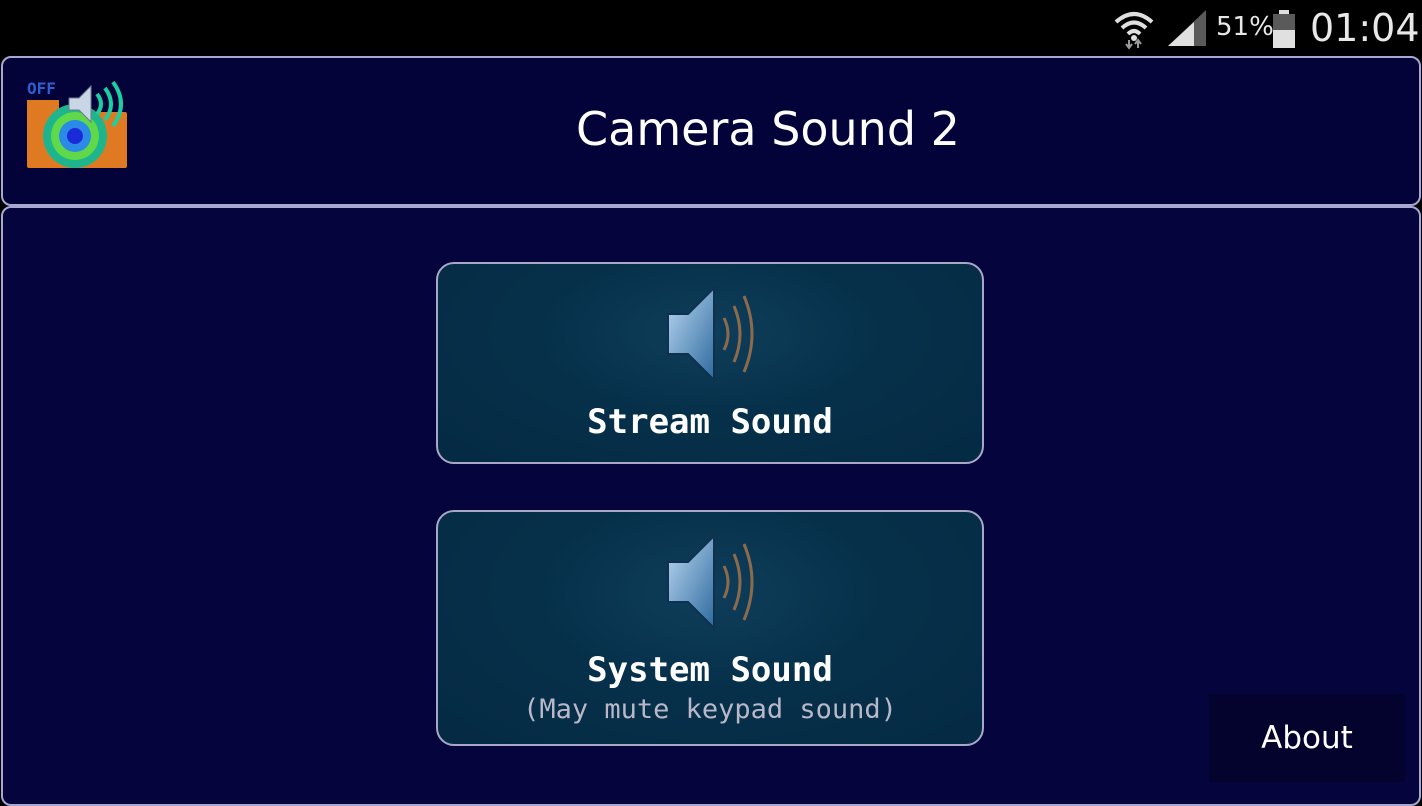 This screenshot has width=1422, height=806. I want to click on battery-percent: 51%, so click(1245, 27).